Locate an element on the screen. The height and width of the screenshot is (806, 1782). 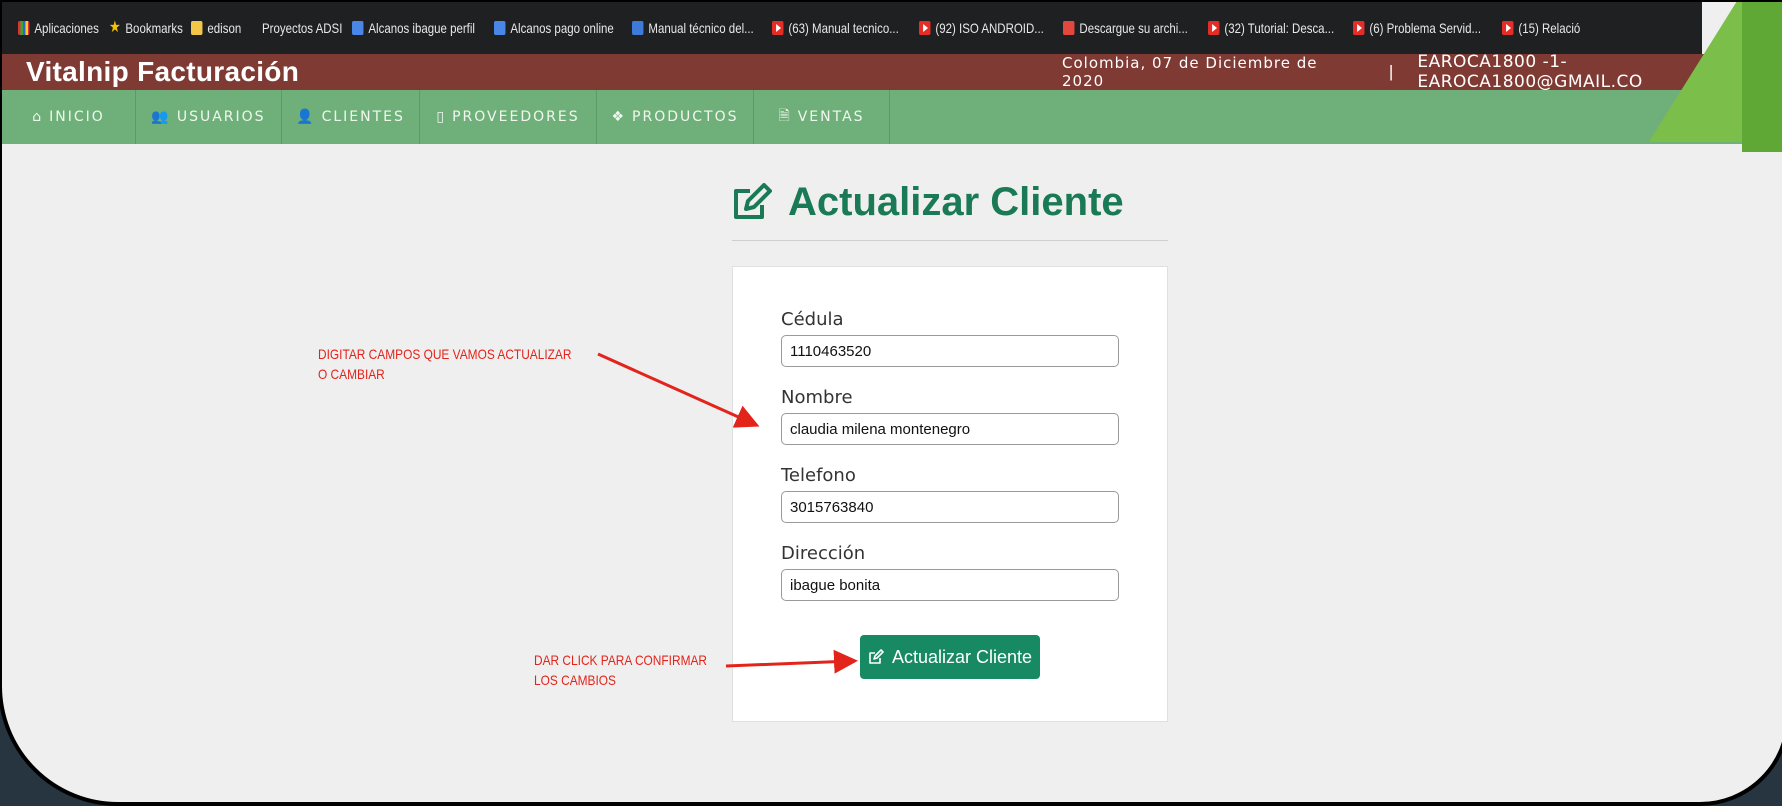
apps-icon is located at coordinates (24, 28).